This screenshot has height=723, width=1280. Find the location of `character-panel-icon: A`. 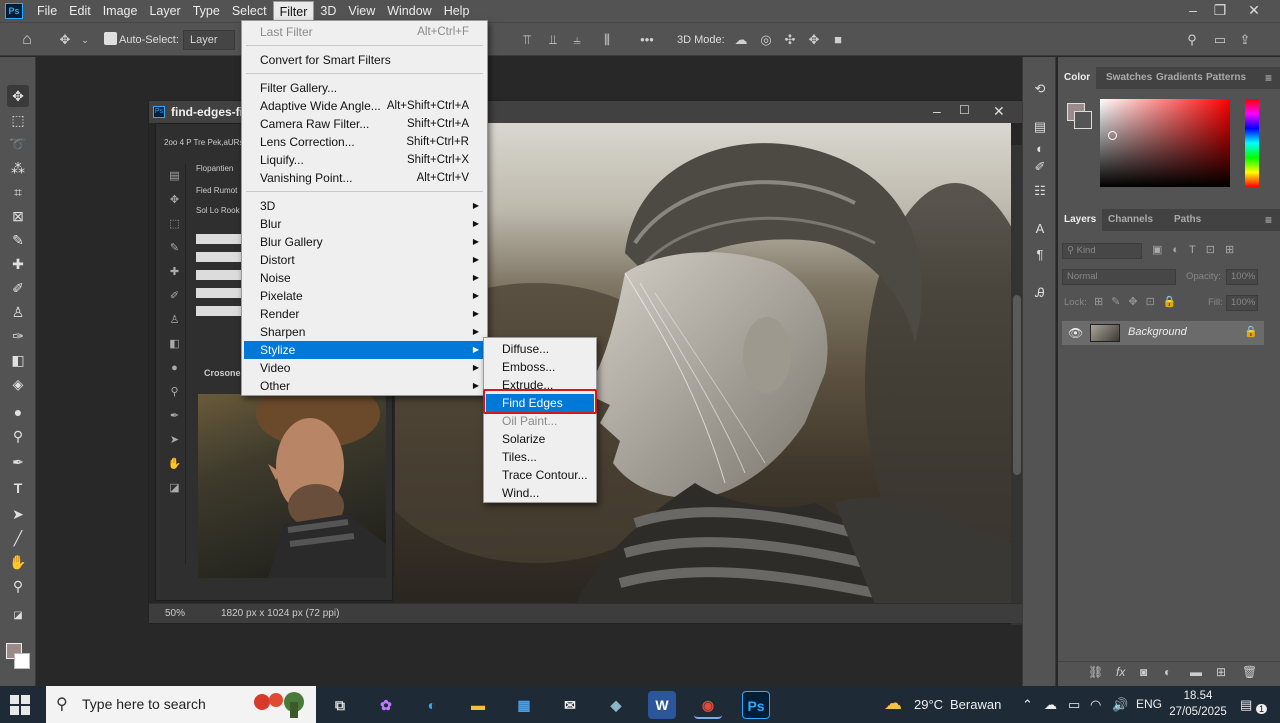

character-panel-icon: A is located at coordinates (1040, 229).